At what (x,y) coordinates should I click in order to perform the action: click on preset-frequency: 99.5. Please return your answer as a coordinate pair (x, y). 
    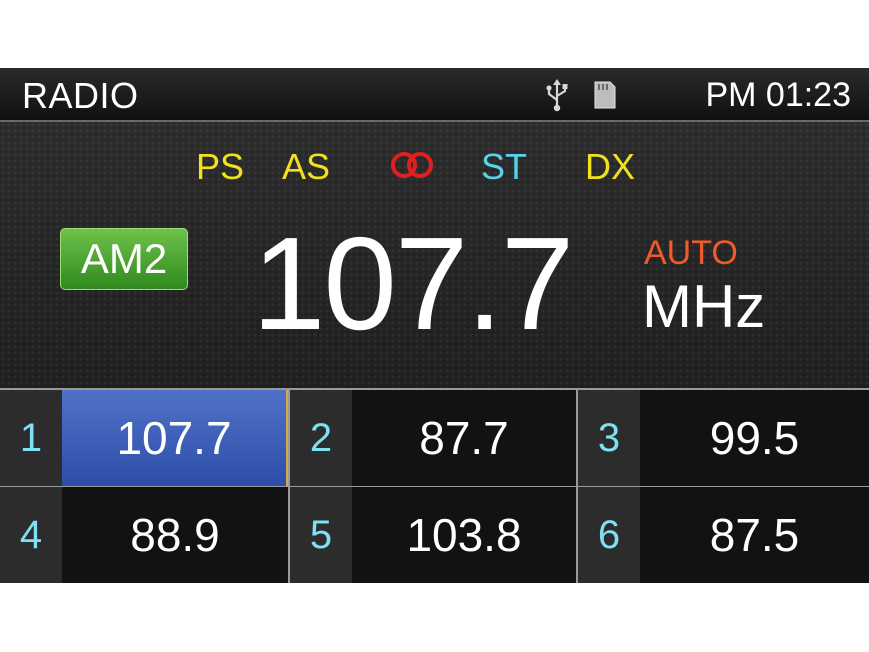
    Looking at the image, I should click on (754, 438).